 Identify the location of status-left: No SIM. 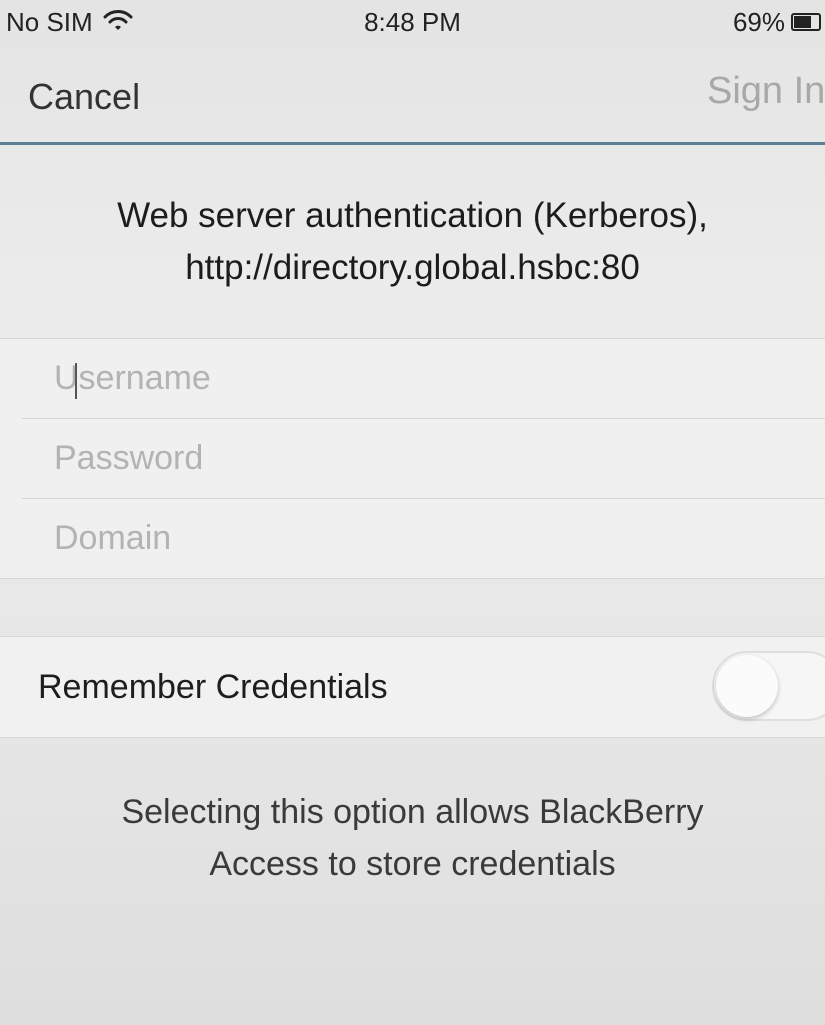
(66, 22).